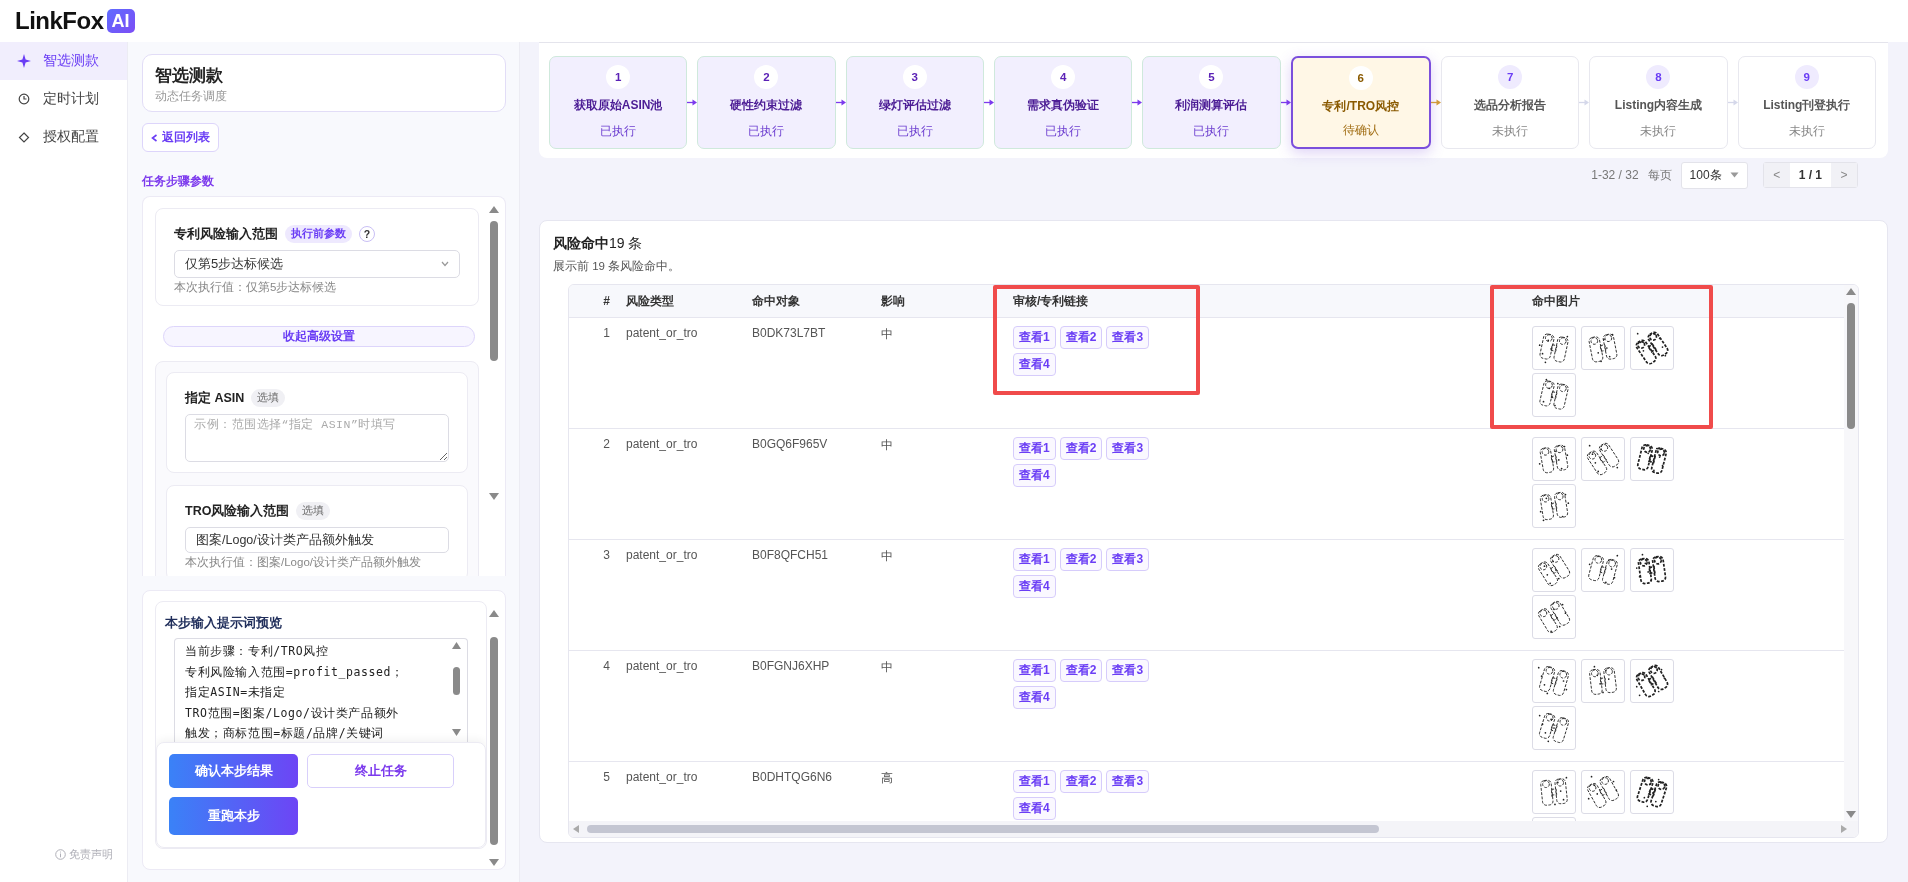 This screenshot has height=882, width=1908. I want to click on nav-item: 定时计划, so click(63, 99).